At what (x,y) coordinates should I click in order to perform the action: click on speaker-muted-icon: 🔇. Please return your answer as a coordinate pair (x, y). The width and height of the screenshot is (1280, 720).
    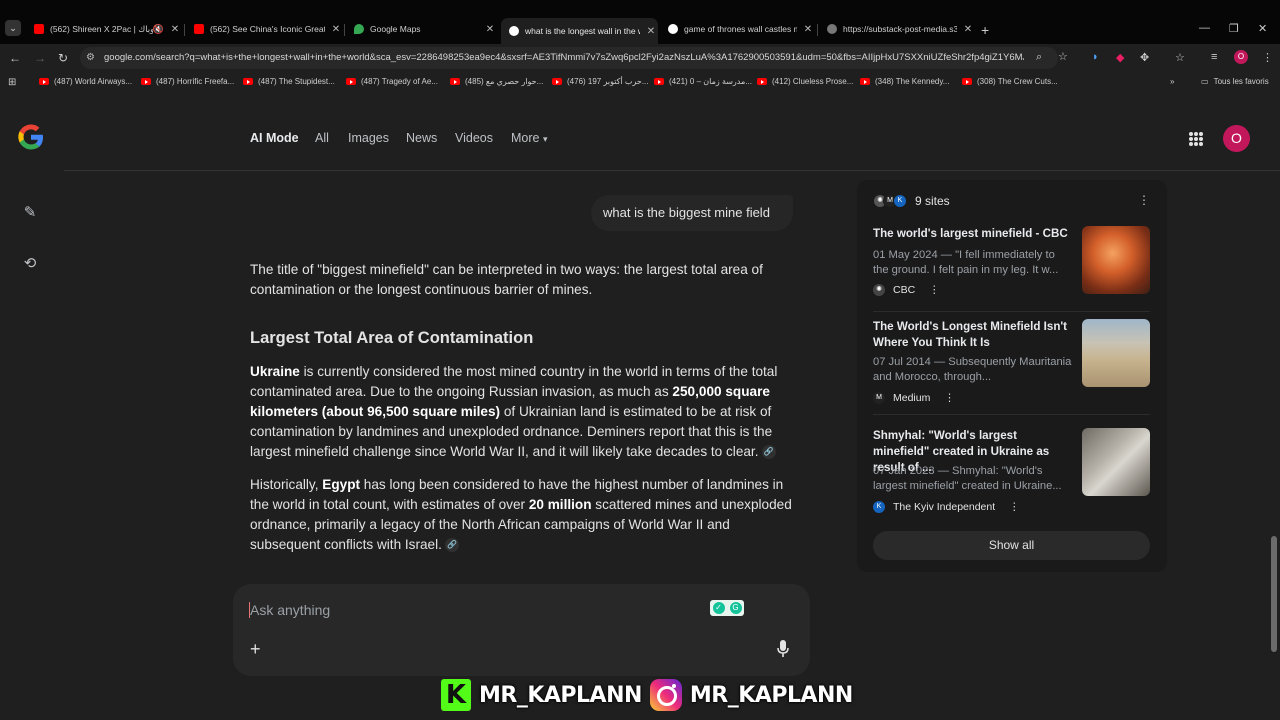
    Looking at the image, I should click on (158, 29).